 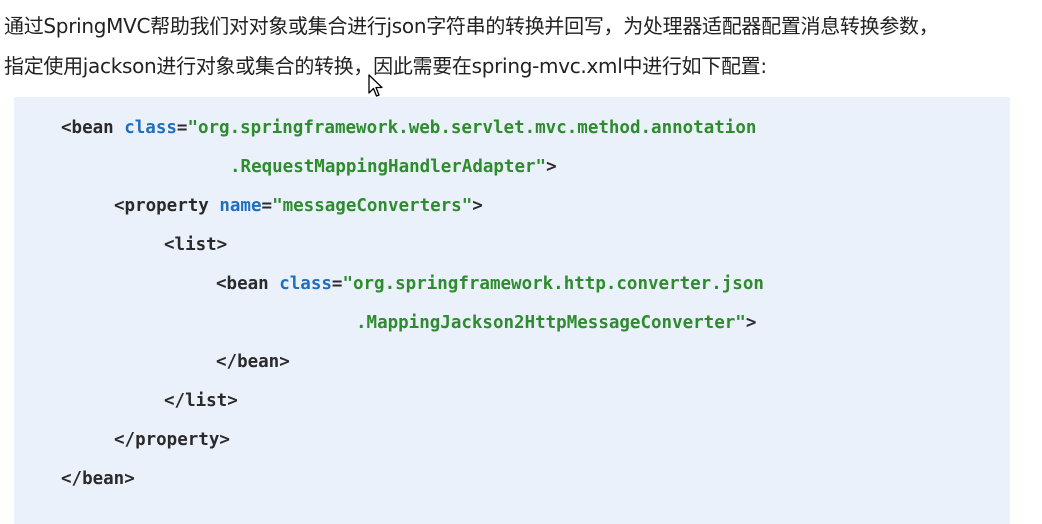 I want to click on code-line-4: <list>, so click(x=195, y=245).